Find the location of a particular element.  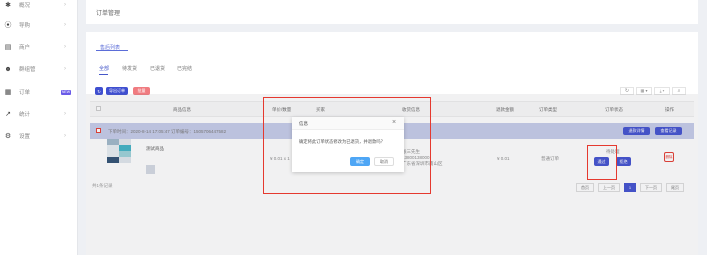

sidebar-item-store: ▤ 商户 › is located at coordinates (39, 47).